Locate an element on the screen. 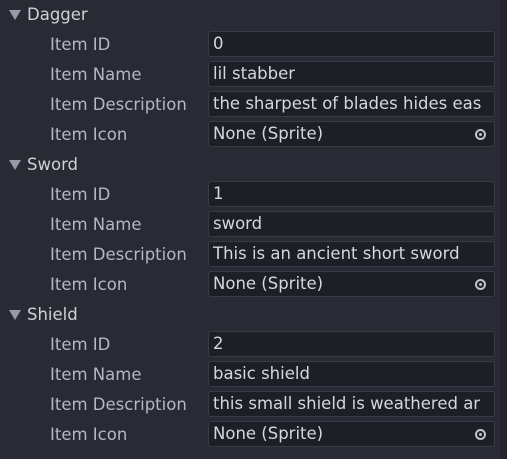 The image size is (507, 459). field-row-item-id: Item ID 2 is located at coordinates (250, 345).